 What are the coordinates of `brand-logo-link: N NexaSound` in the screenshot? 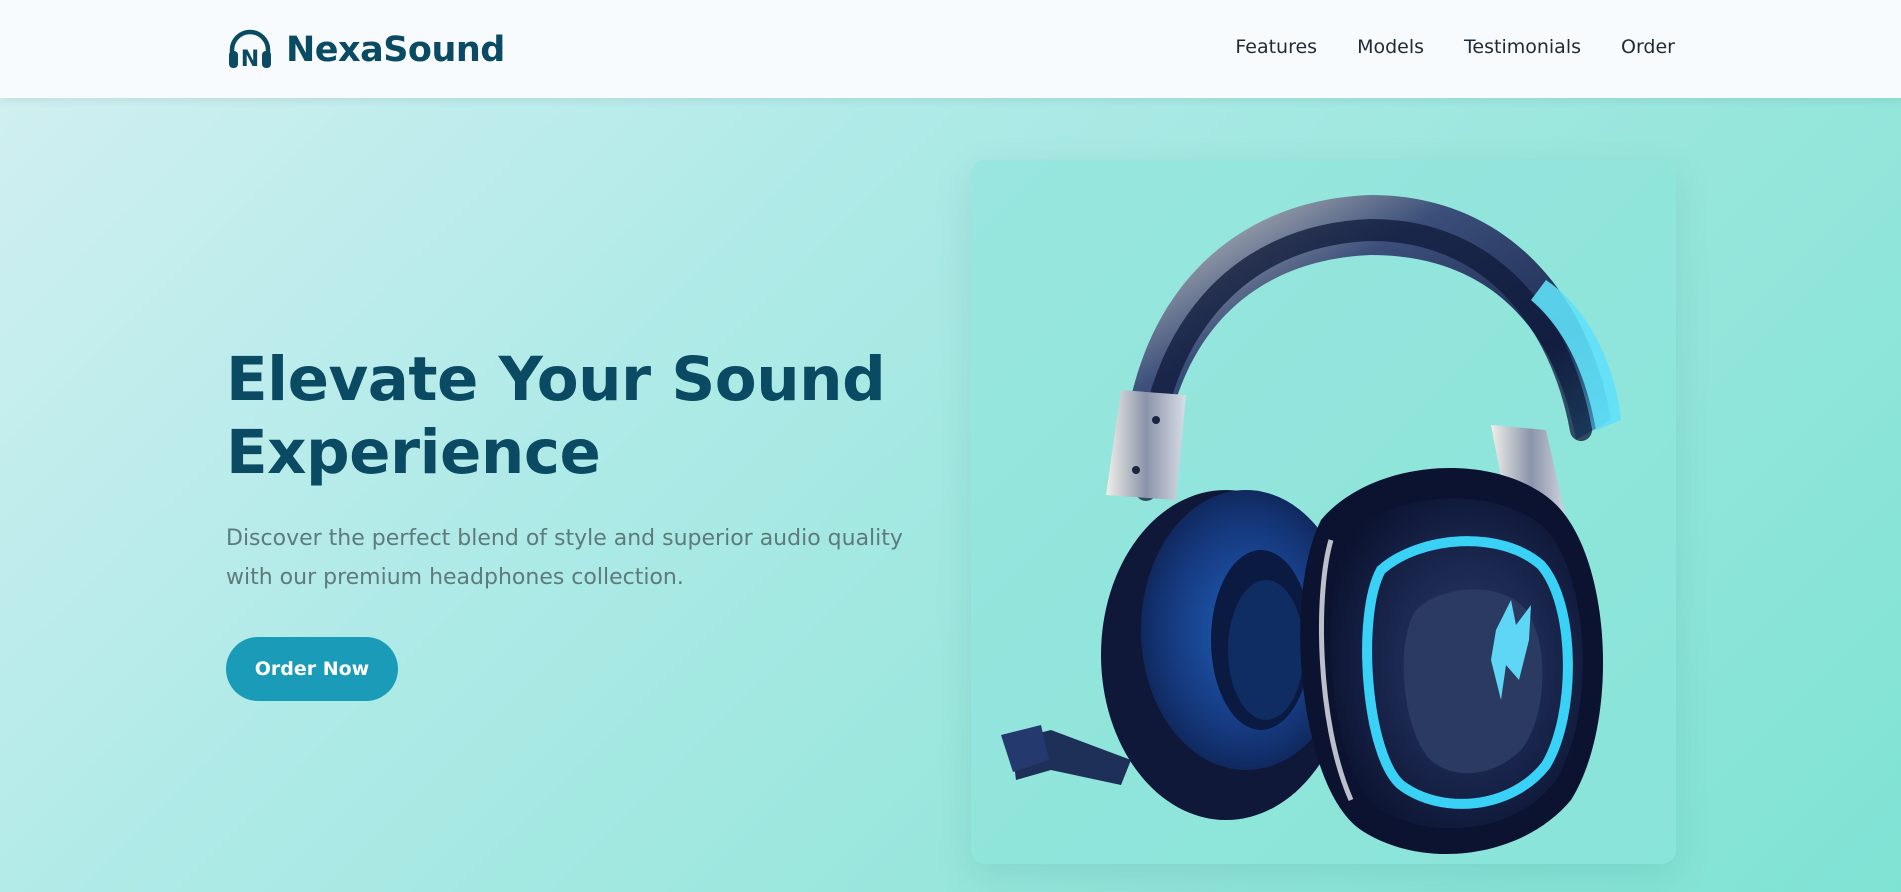 It's located at (365, 50).